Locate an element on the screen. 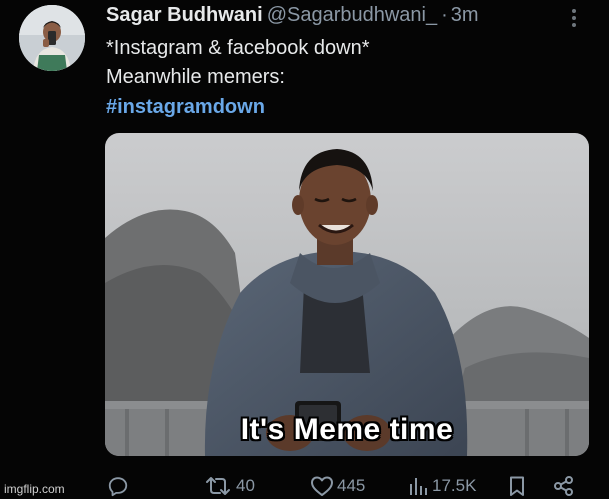 Image resolution: width=609 pixels, height=499 pixels. hashtag-link: #instagramdown is located at coordinates (185, 107).